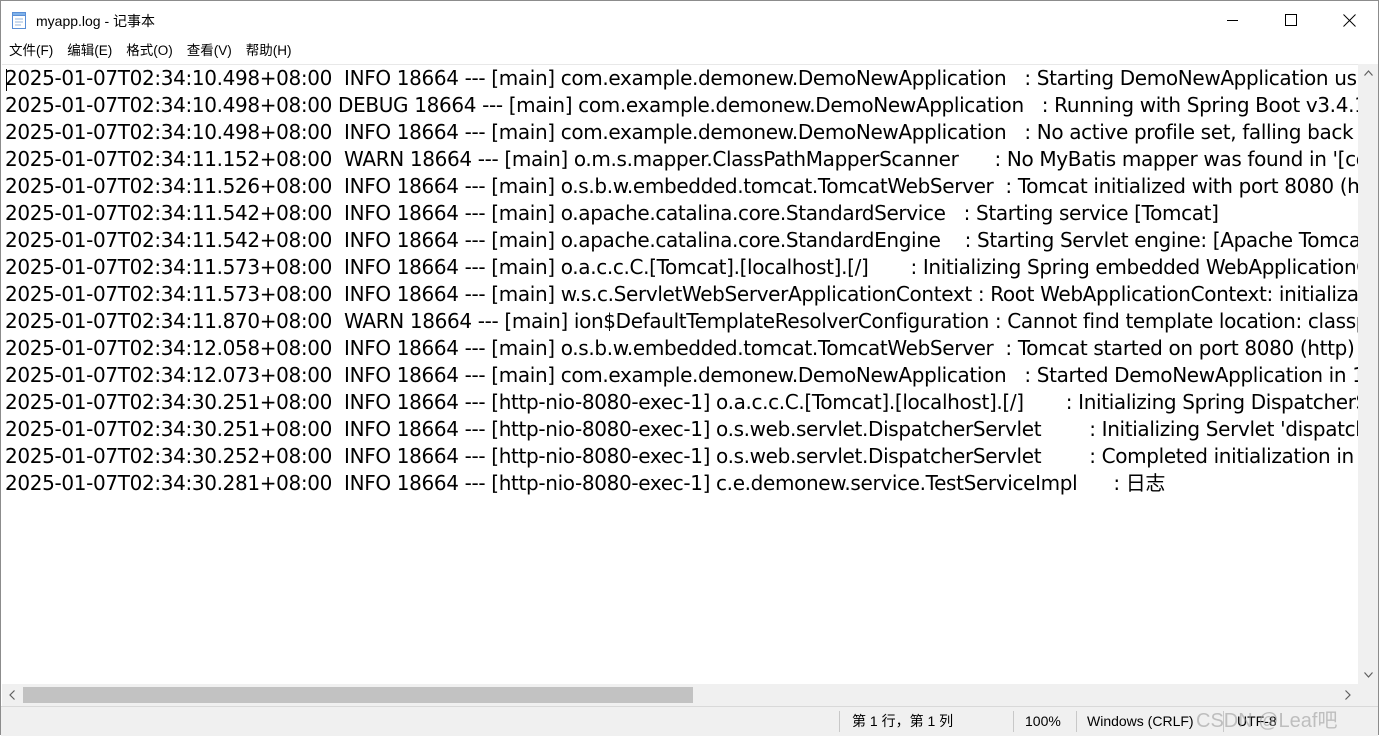  What do you see at coordinates (209, 51) in the screenshot?
I see `menu-view: 查看(V)` at bounding box center [209, 51].